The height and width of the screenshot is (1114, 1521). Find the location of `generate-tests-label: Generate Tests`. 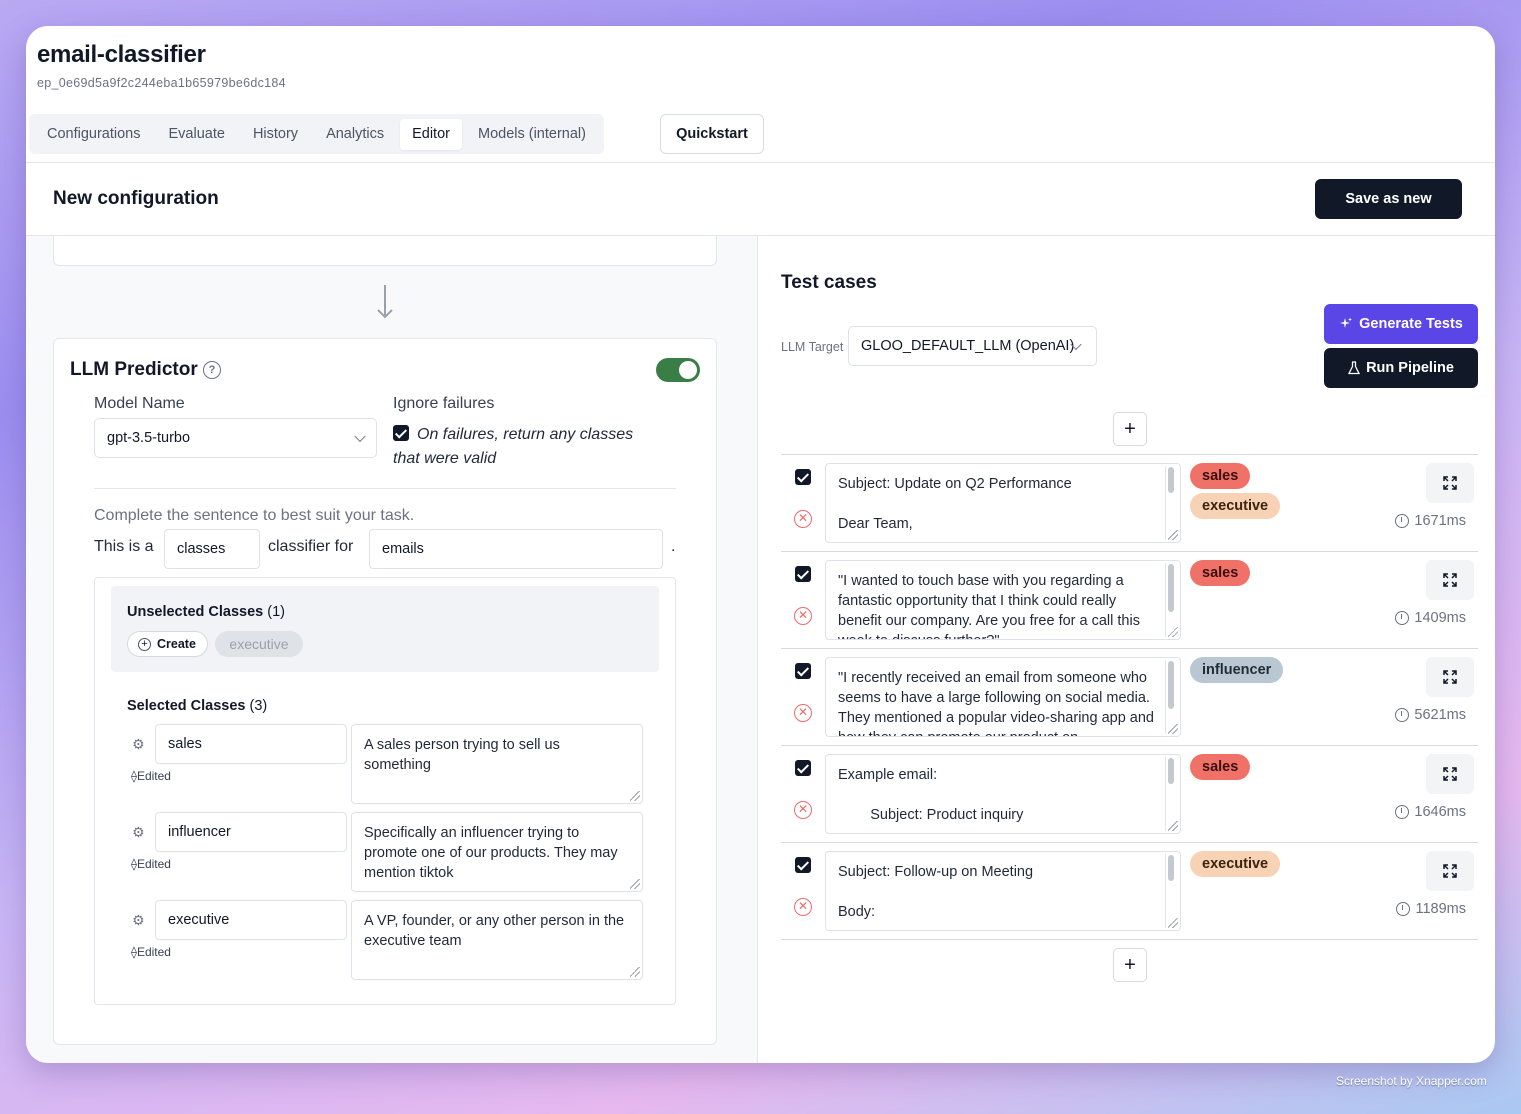

generate-tests-label: Generate Tests is located at coordinates (1411, 324).